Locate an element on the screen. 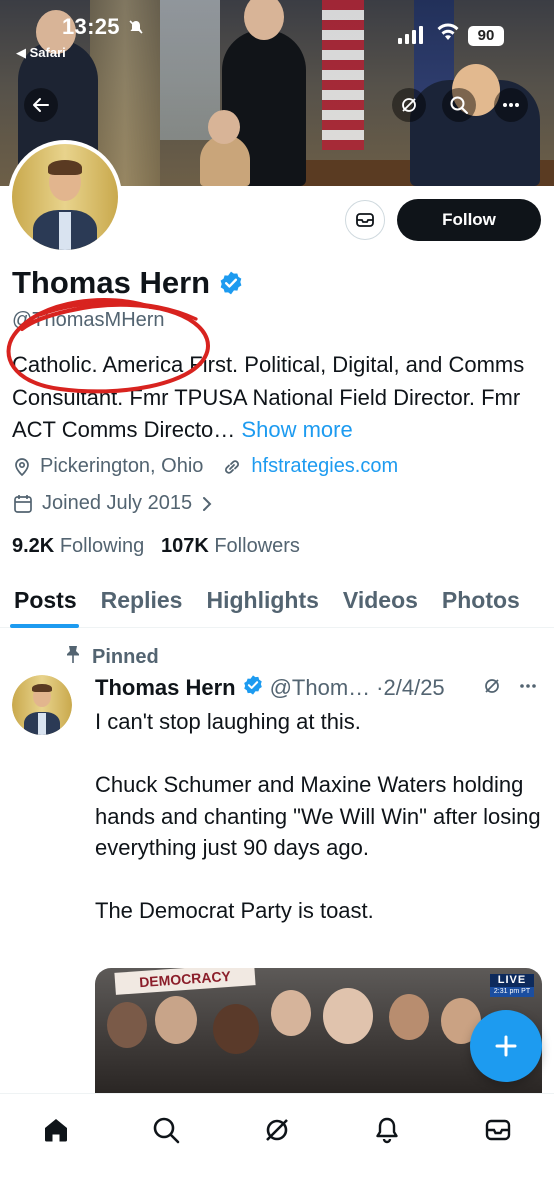 Image resolution: width=554 pixels, height=1200 pixels. back-button is located at coordinates (41, 105).